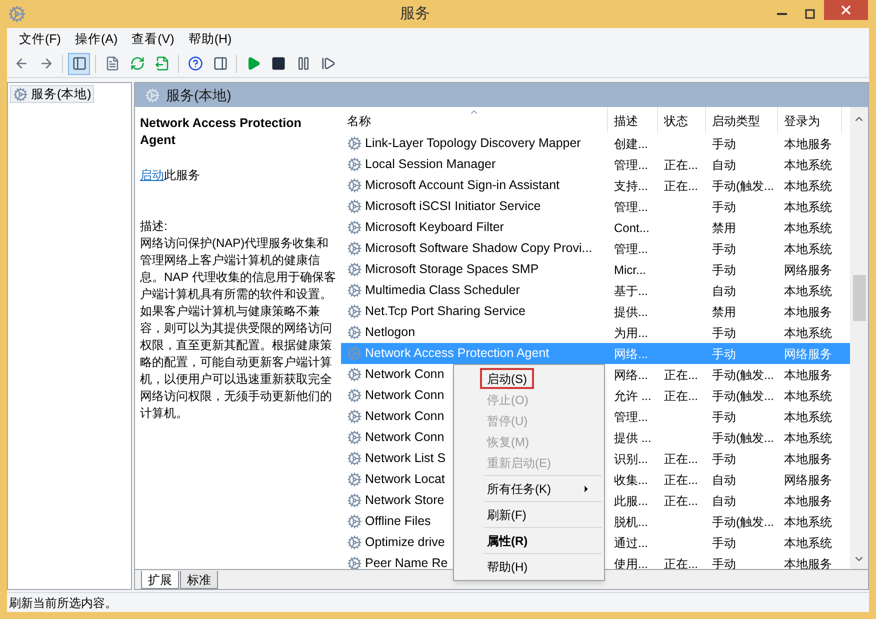 Image resolution: width=876 pixels, height=619 pixels. Describe the element at coordinates (859, 298) in the screenshot. I see `scrollbar-thumb` at that location.